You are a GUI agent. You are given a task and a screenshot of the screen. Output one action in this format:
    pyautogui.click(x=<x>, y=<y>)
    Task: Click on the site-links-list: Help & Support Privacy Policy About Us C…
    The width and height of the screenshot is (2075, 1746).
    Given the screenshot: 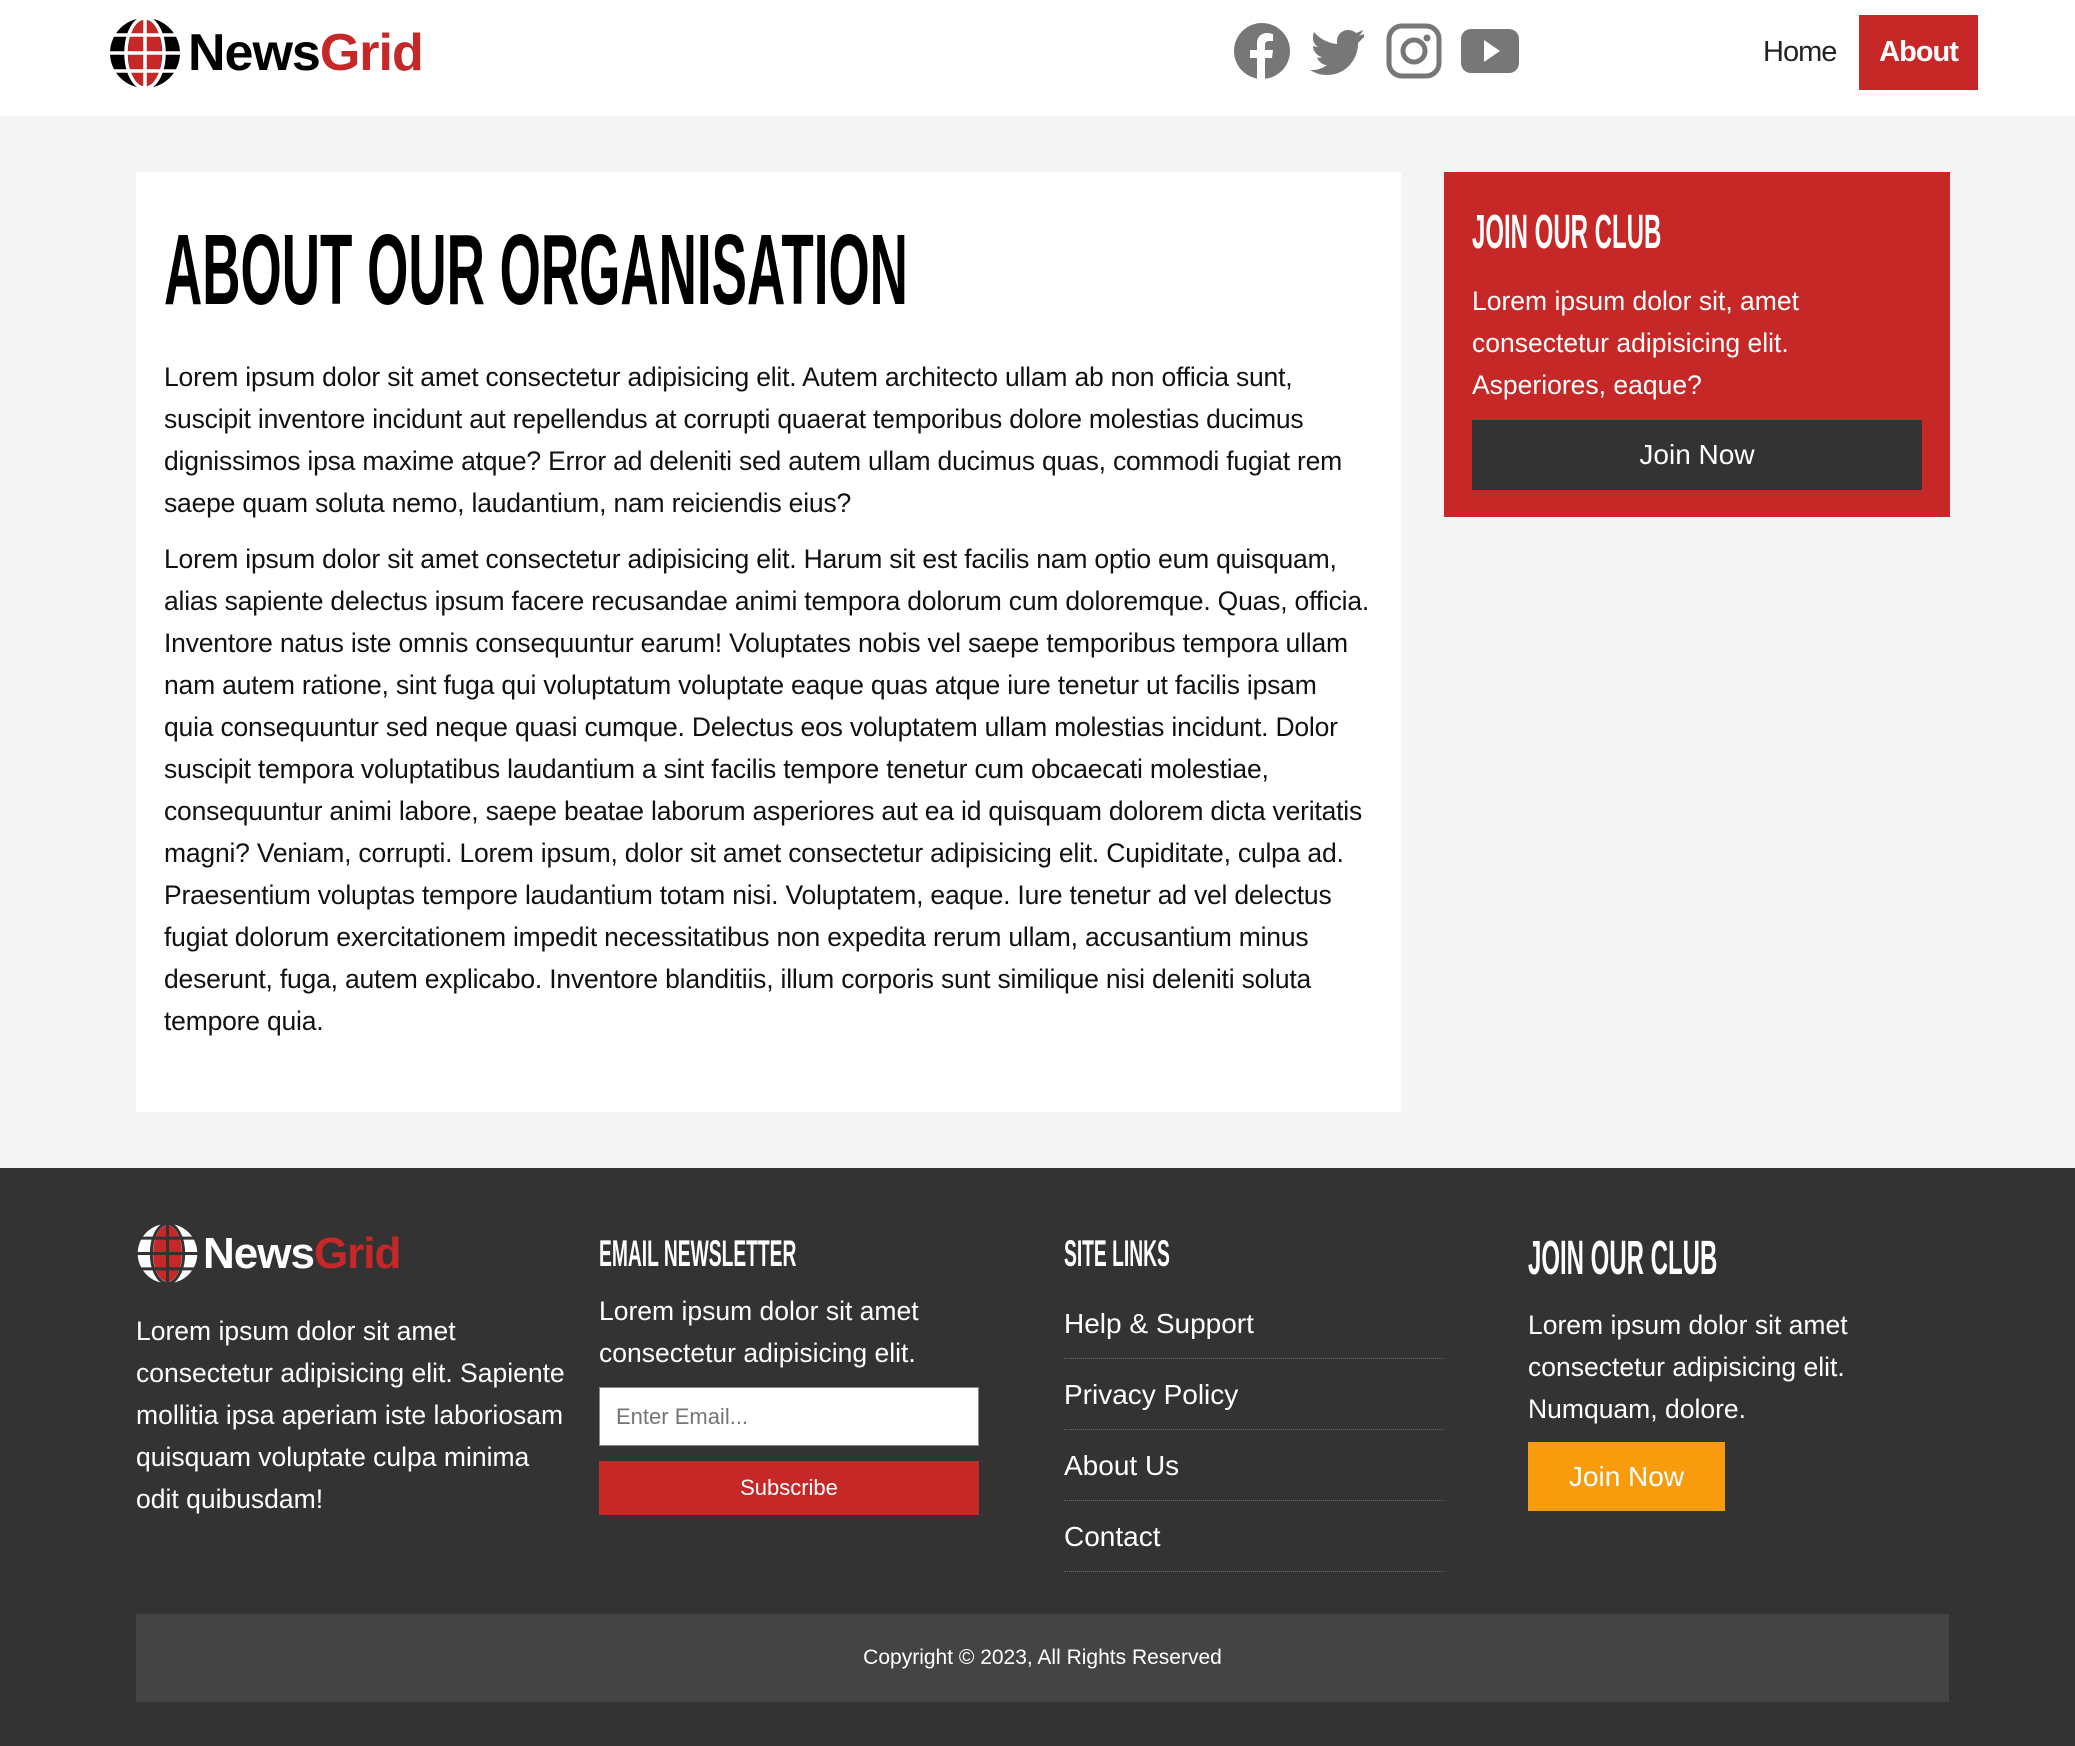 What is the action you would take?
    pyautogui.click(x=1254, y=1430)
    